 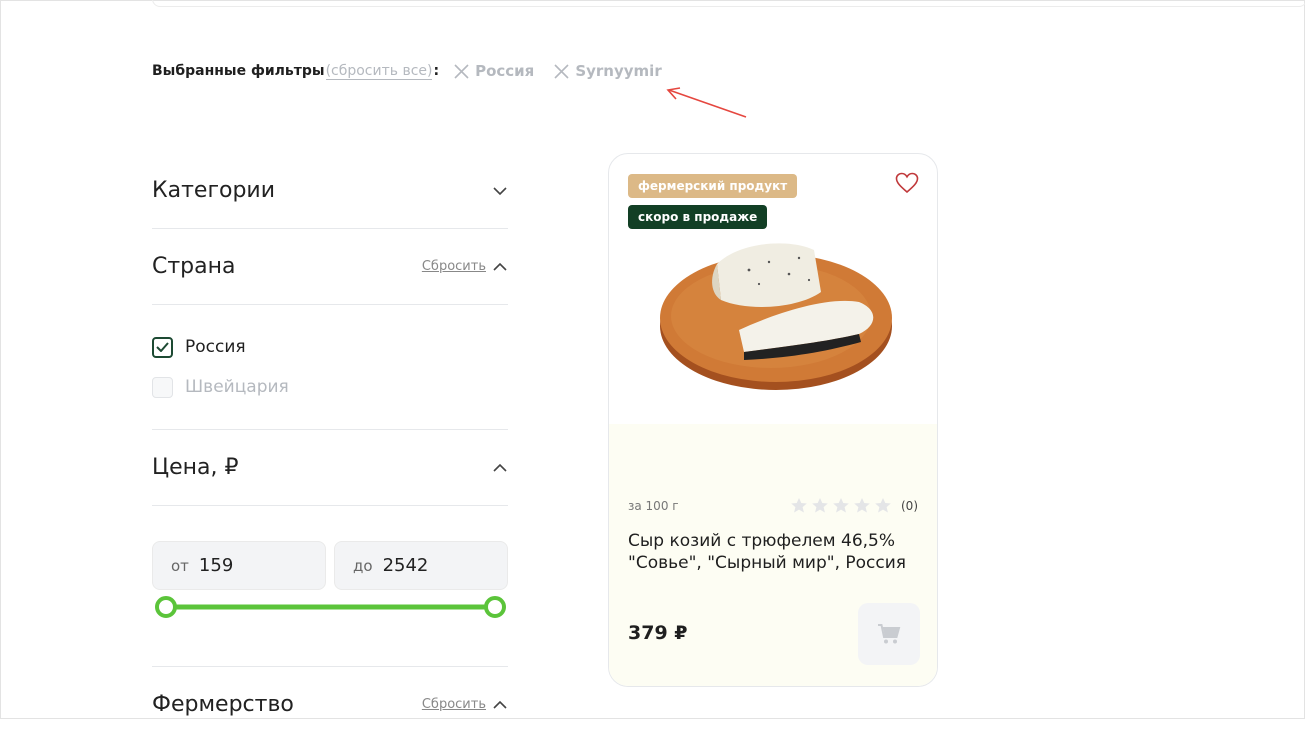 What do you see at coordinates (166, 607) in the screenshot?
I see `slider-handle-min` at bounding box center [166, 607].